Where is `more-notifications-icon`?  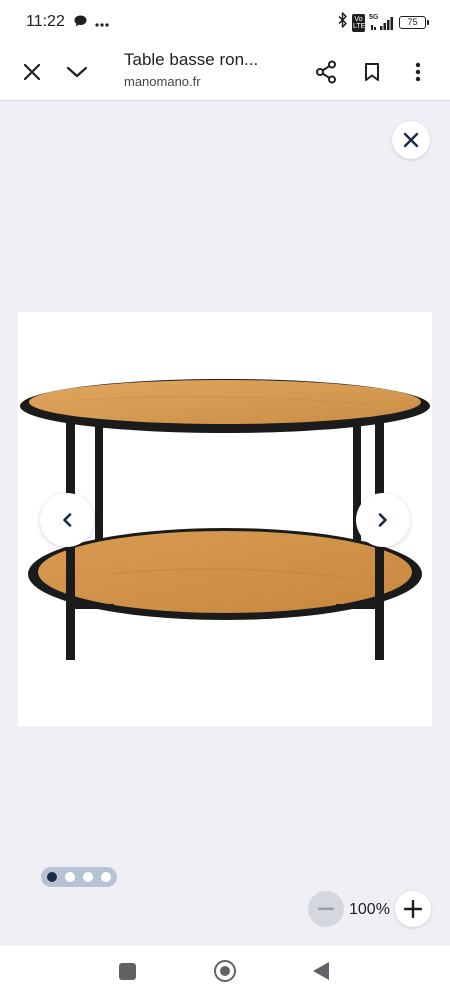
more-notifications-icon is located at coordinates (102, 23).